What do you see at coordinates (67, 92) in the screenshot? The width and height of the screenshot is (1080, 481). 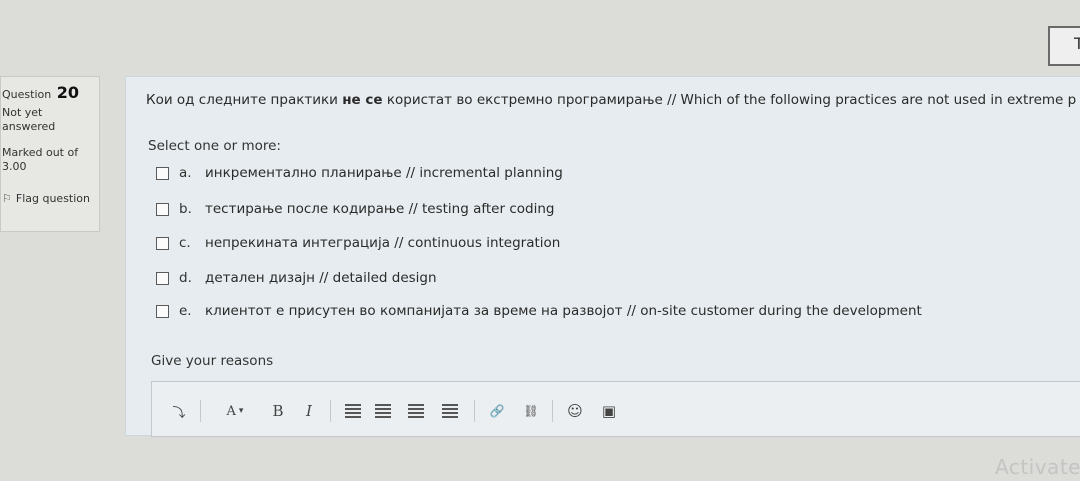 I see `question-number: 20` at bounding box center [67, 92].